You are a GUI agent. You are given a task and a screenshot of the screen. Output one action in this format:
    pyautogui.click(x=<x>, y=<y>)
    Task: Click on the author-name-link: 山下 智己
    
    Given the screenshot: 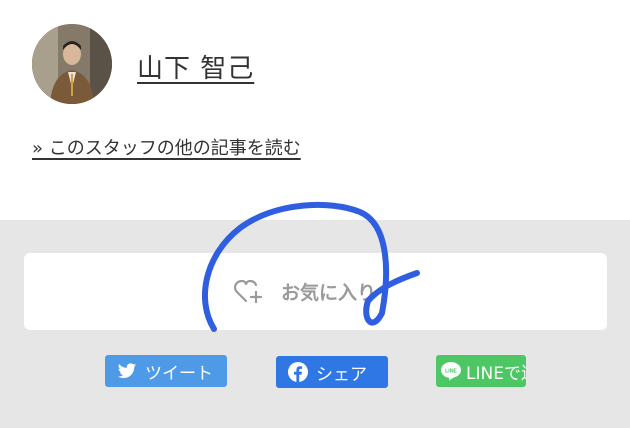 What is the action you would take?
    pyautogui.click(x=195, y=66)
    